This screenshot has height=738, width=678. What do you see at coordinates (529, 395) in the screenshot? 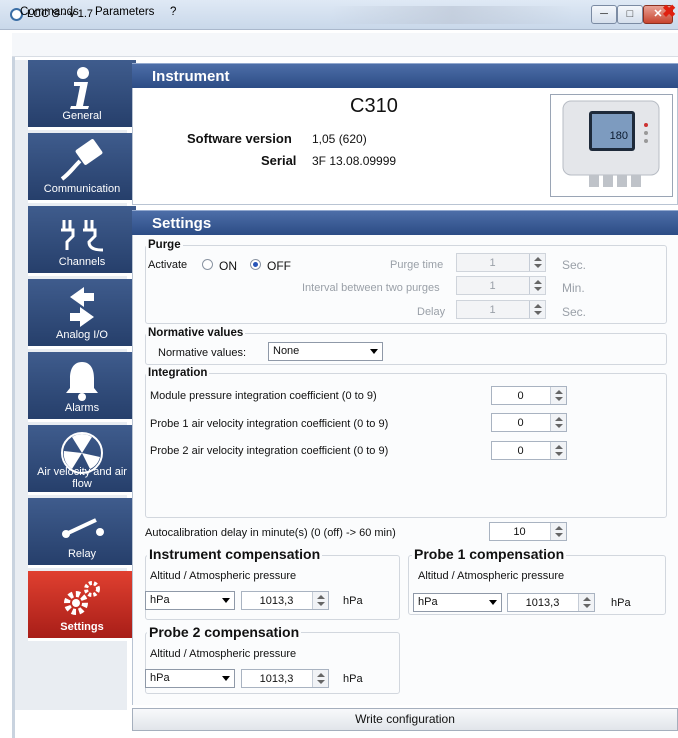
I see `integration-module-stepper: 0` at bounding box center [529, 395].